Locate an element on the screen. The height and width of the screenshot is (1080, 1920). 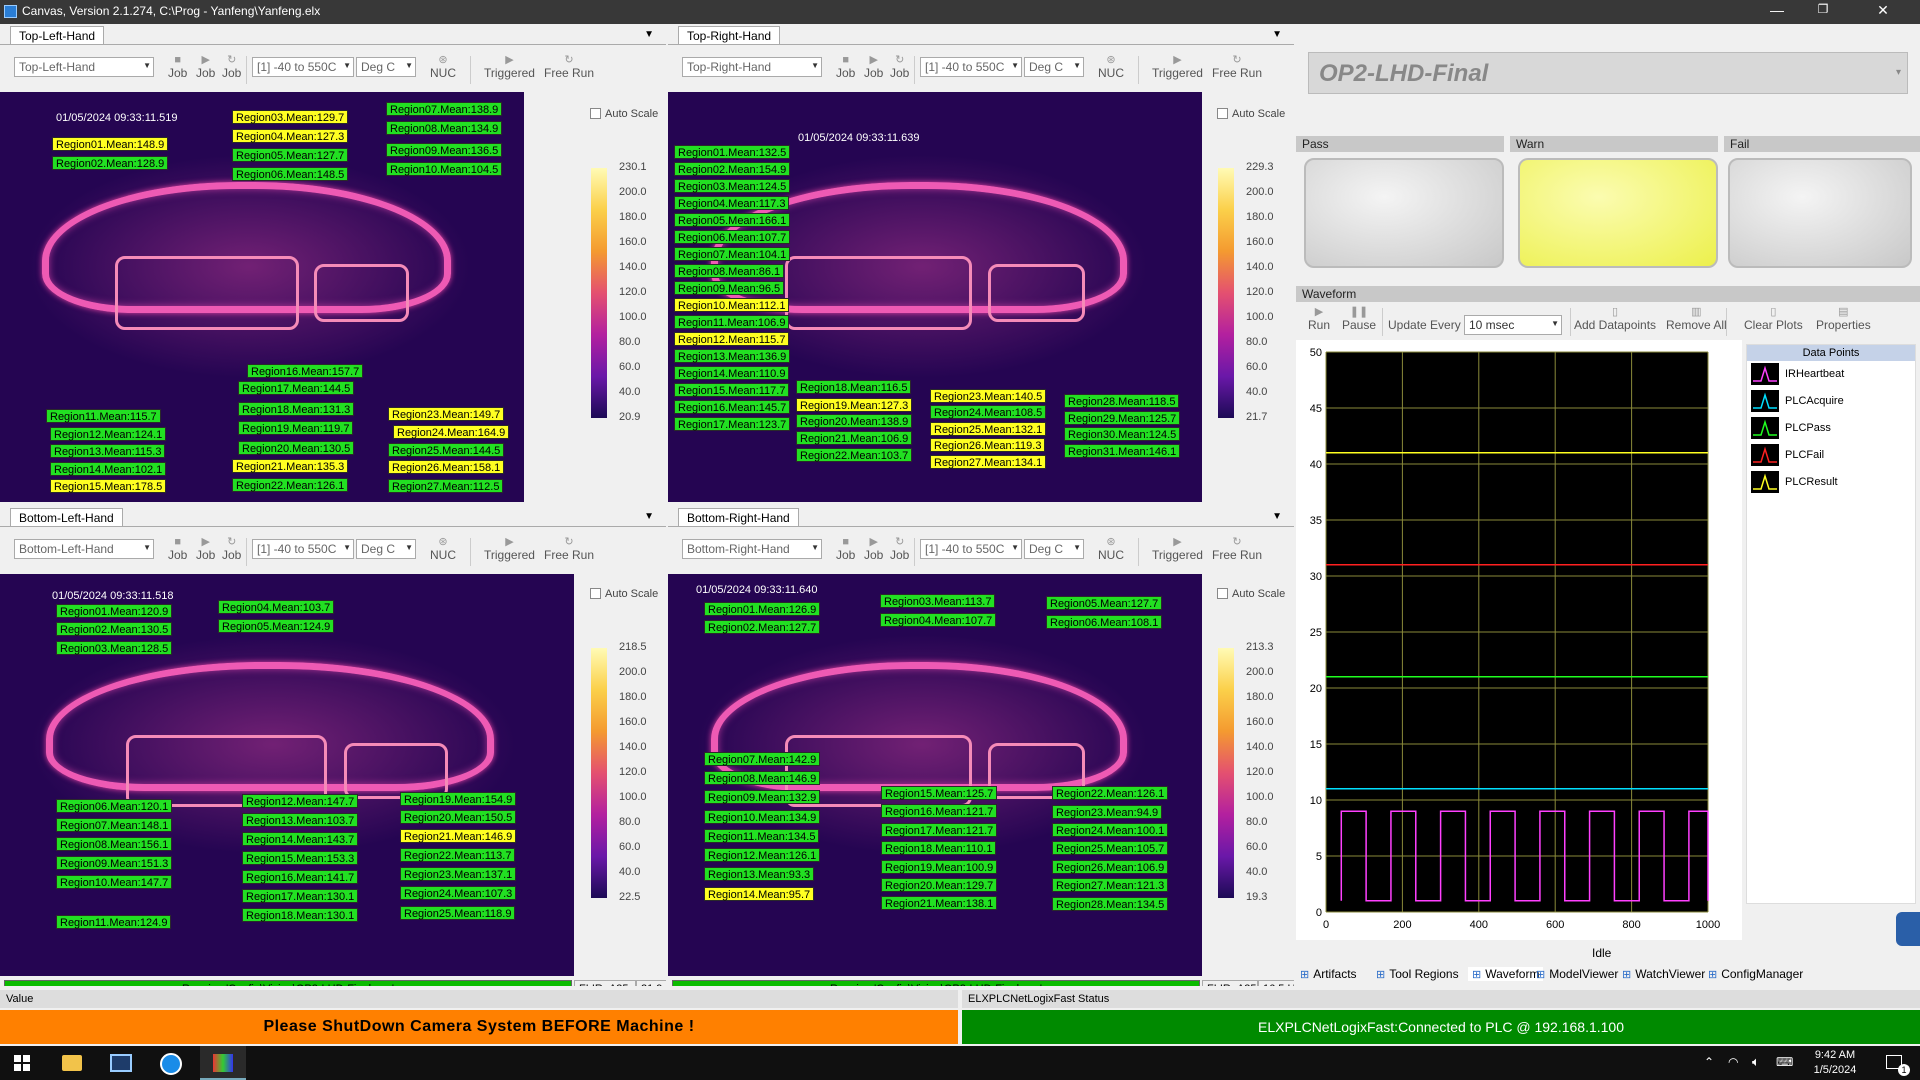
clear-plots-button: ▯ Clear Plots is located at coordinates (1773, 319).